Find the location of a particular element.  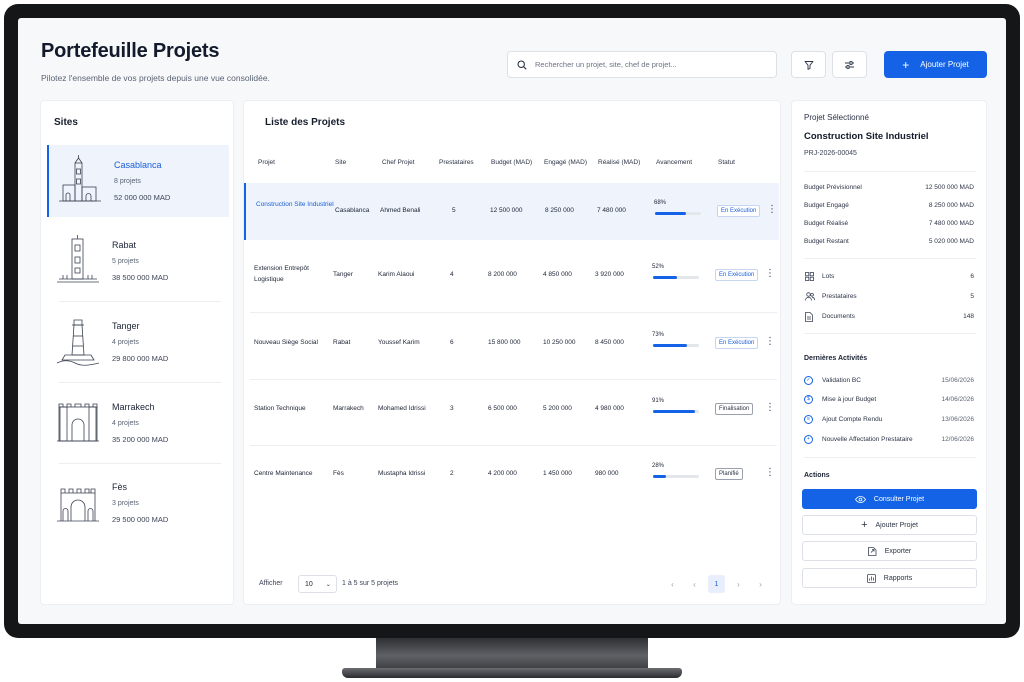

next-page-icon: › is located at coordinates (738, 584).